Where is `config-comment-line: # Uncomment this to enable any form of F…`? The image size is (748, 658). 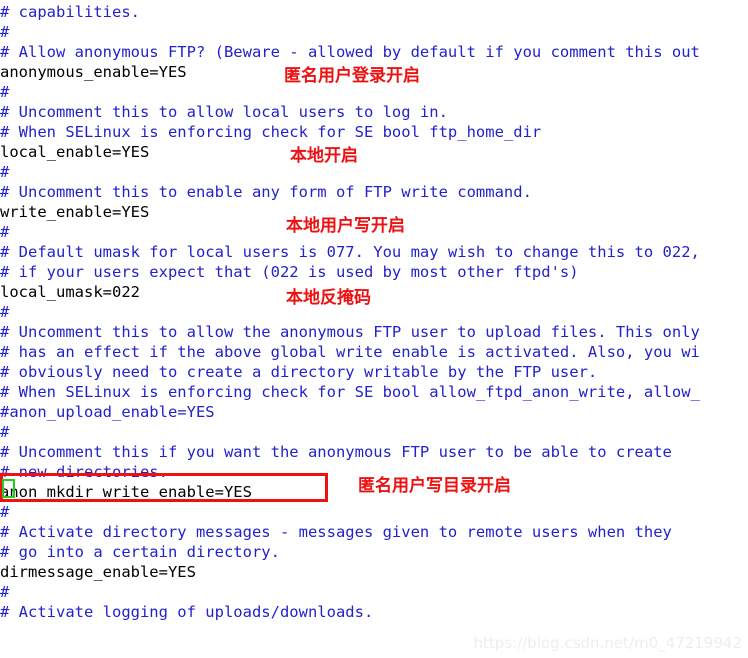
config-comment-line: # Uncomment this to enable any form of F… is located at coordinates (266, 192).